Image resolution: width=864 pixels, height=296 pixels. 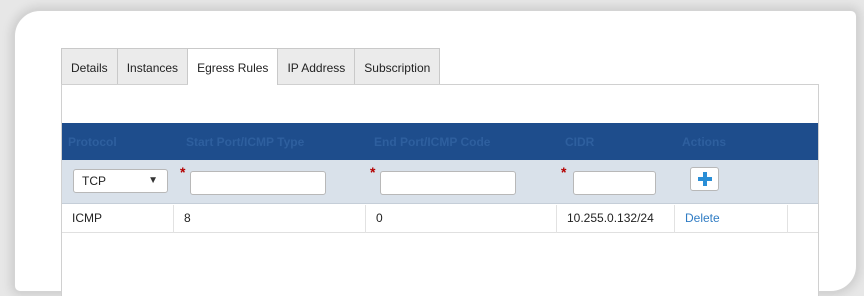 What do you see at coordinates (153, 66) in the screenshot?
I see `tab-instances: Instances` at bounding box center [153, 66].